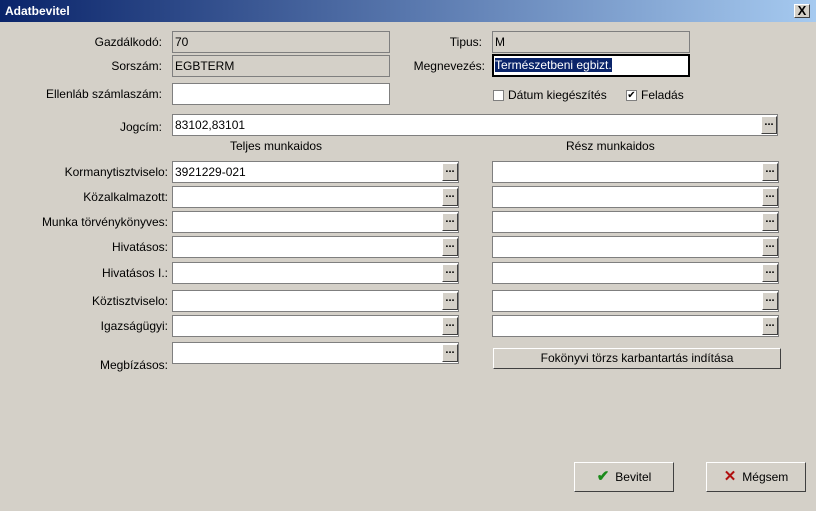  Describe the element at coordinates (591, 42) in the screenshot. I see `tipus-field: M` at that location.